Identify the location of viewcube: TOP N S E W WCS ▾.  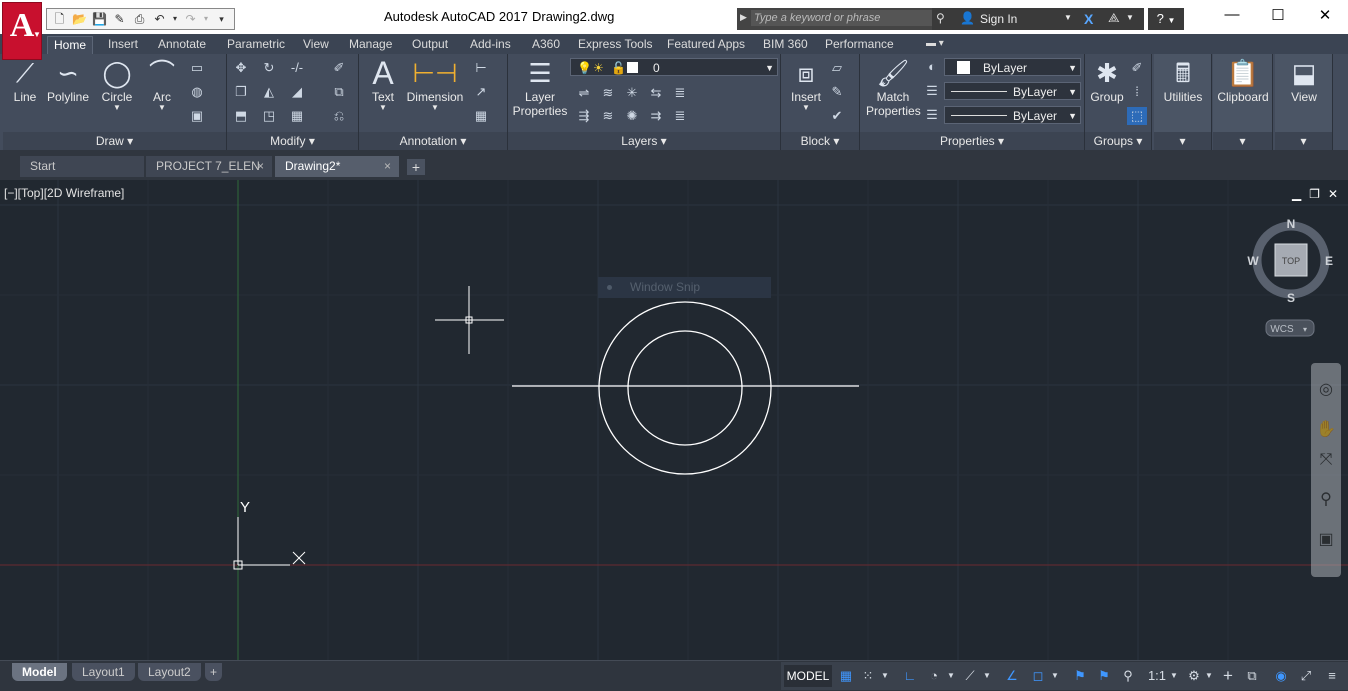
(1290, 277).